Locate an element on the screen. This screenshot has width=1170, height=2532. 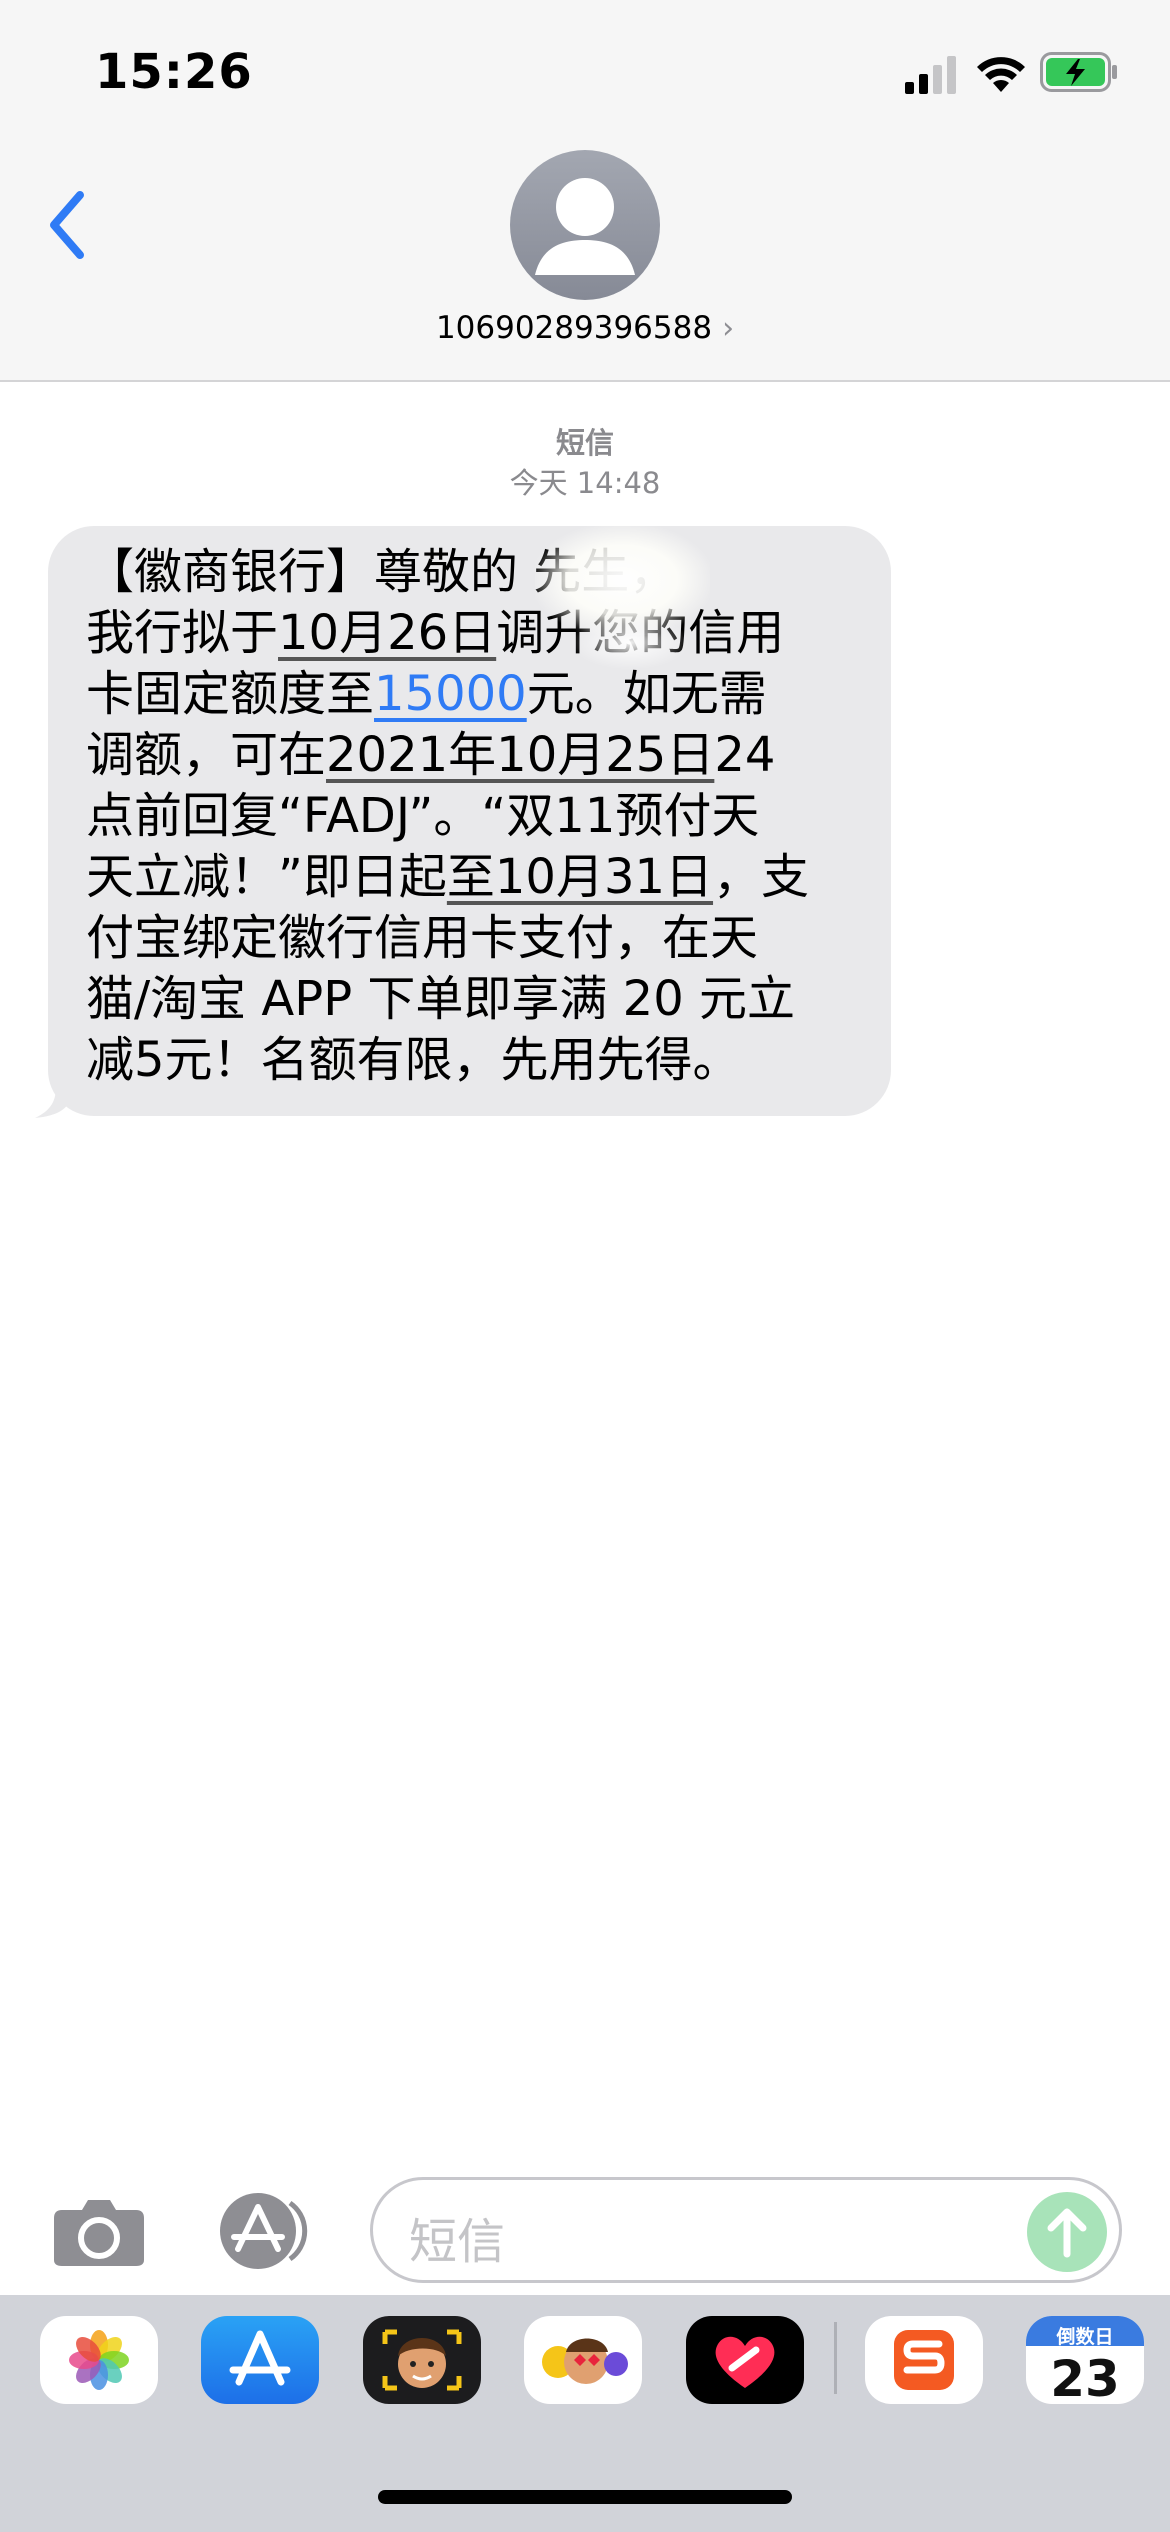
contact-name-button: 10690289396588 › is located at coordinates (585, 328).